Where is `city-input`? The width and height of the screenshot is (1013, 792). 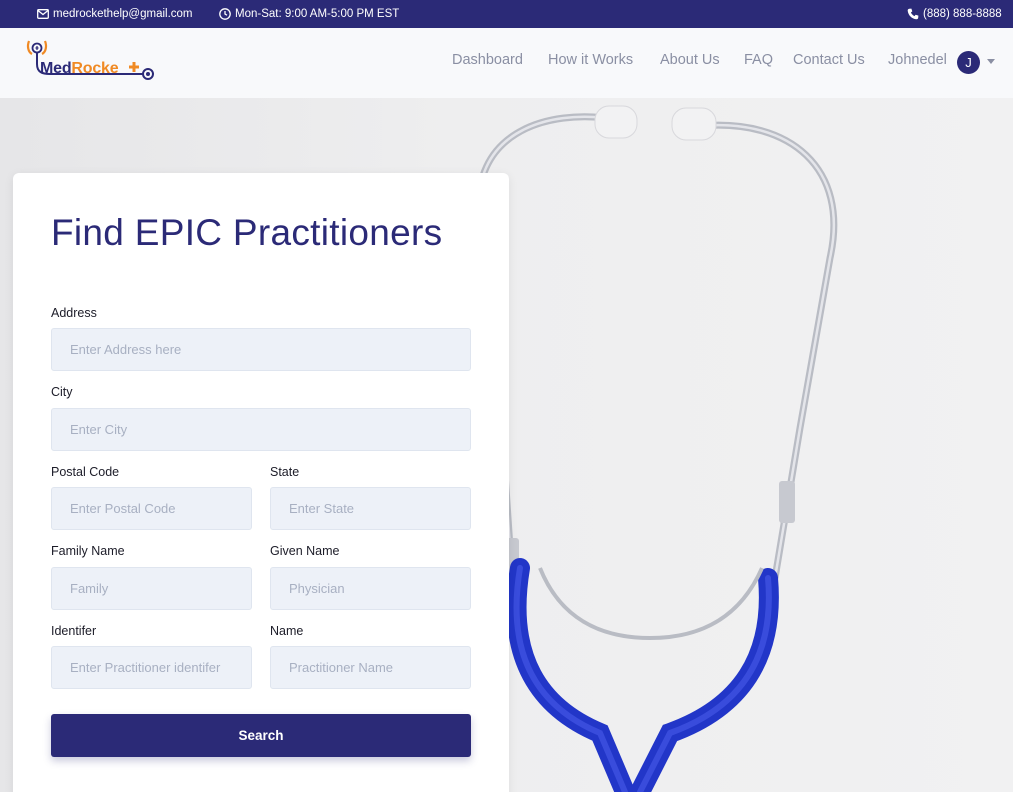 city-input is located at coordinates (261, 429).